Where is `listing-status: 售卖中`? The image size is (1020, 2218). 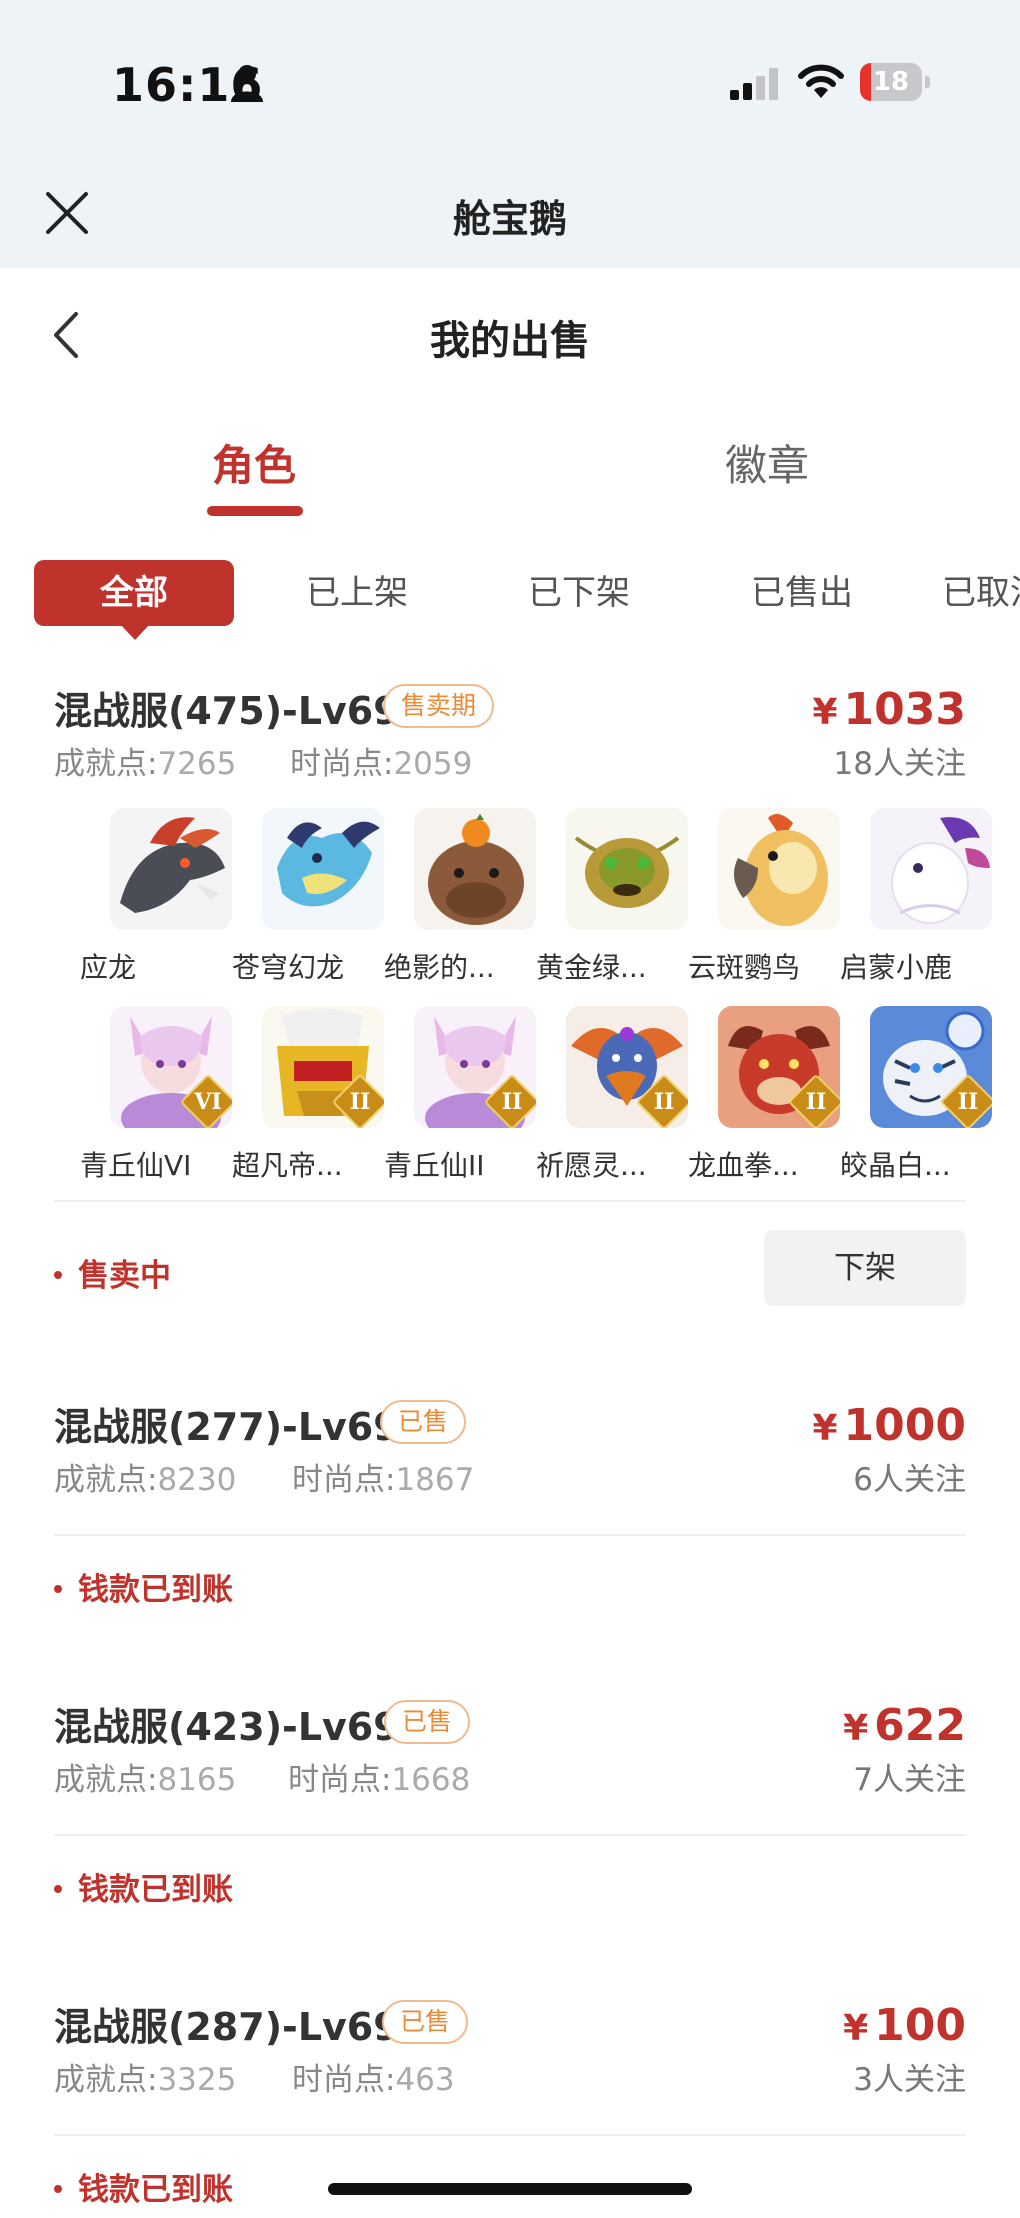
listing-status: 售卖中 is located at coordinates (112, 1272).